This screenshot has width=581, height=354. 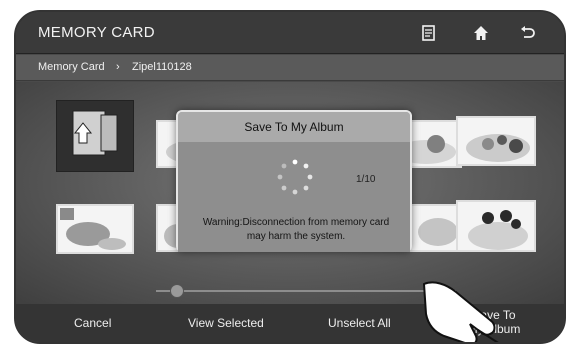 I want to click on page-title: MEMORY CARD, so click(x=96, y=32).